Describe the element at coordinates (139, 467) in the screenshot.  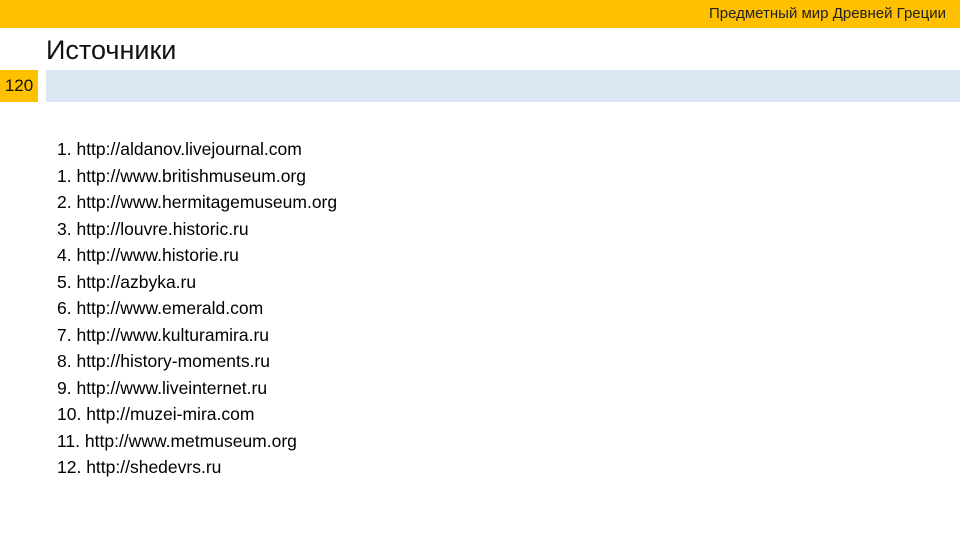
I see `source-item: 12. http://shedevrs.ru` at that location.